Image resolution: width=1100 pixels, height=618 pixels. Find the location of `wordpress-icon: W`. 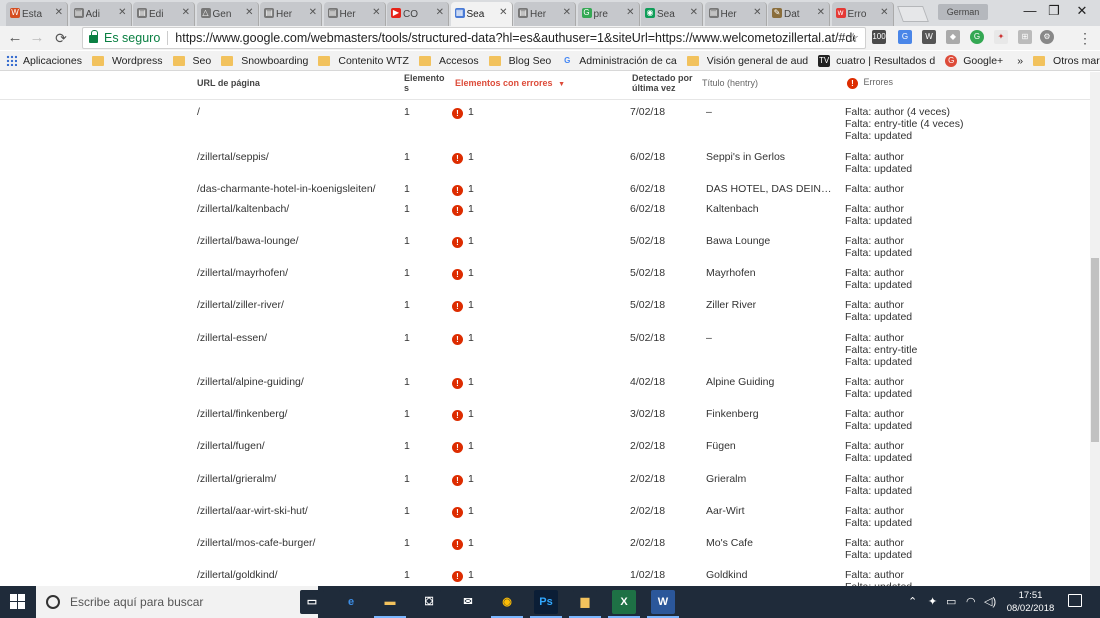

wordpress-icon: W is located at coordinates (15, 13).